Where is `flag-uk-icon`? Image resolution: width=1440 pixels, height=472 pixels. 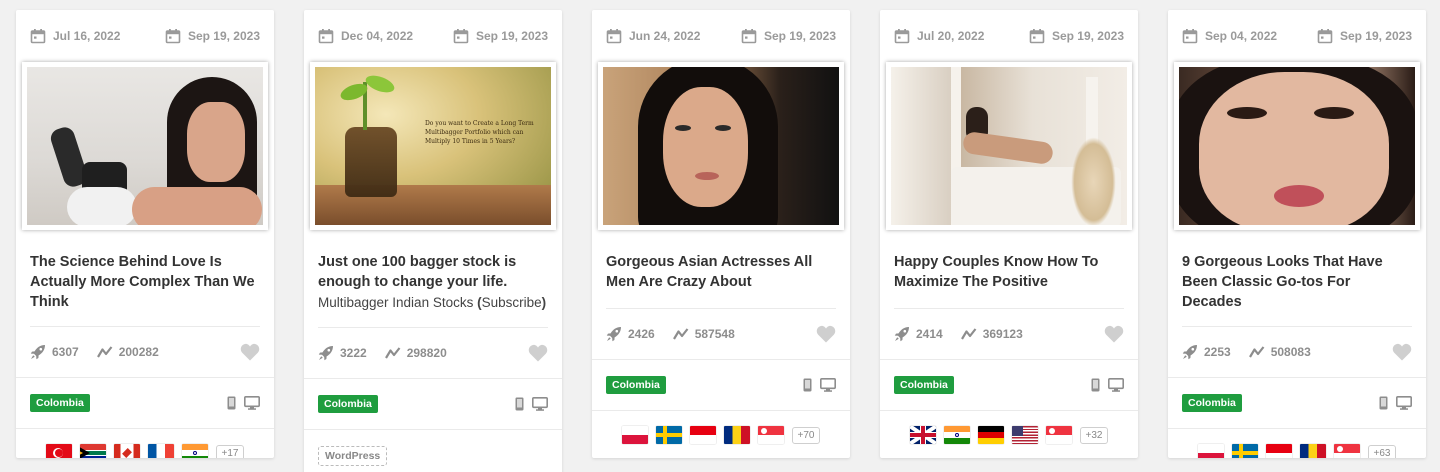 flag-uk-icon is located at coordinates (922, 435).